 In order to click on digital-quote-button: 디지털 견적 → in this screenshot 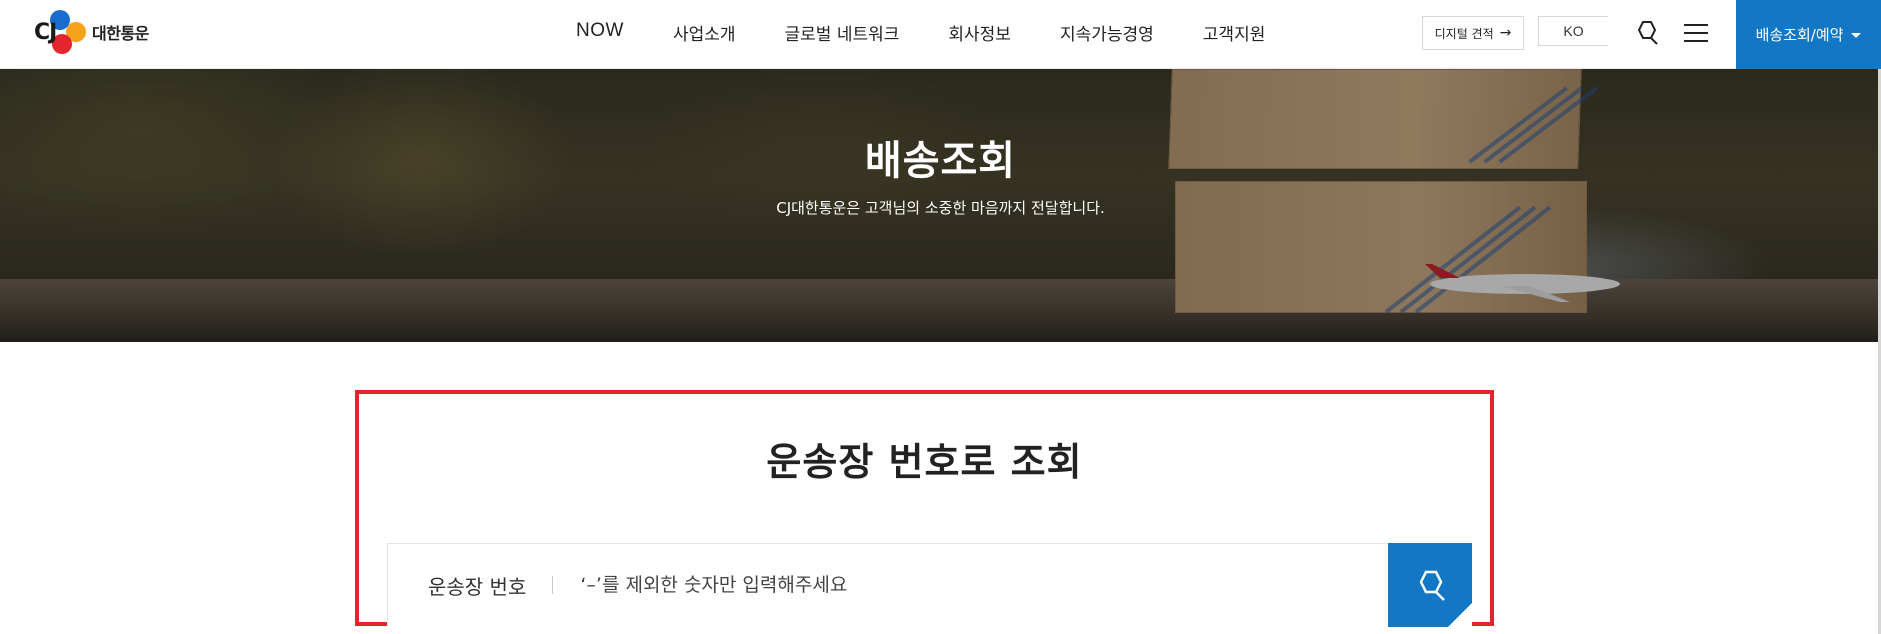, I will do `click(1473, 33)`.